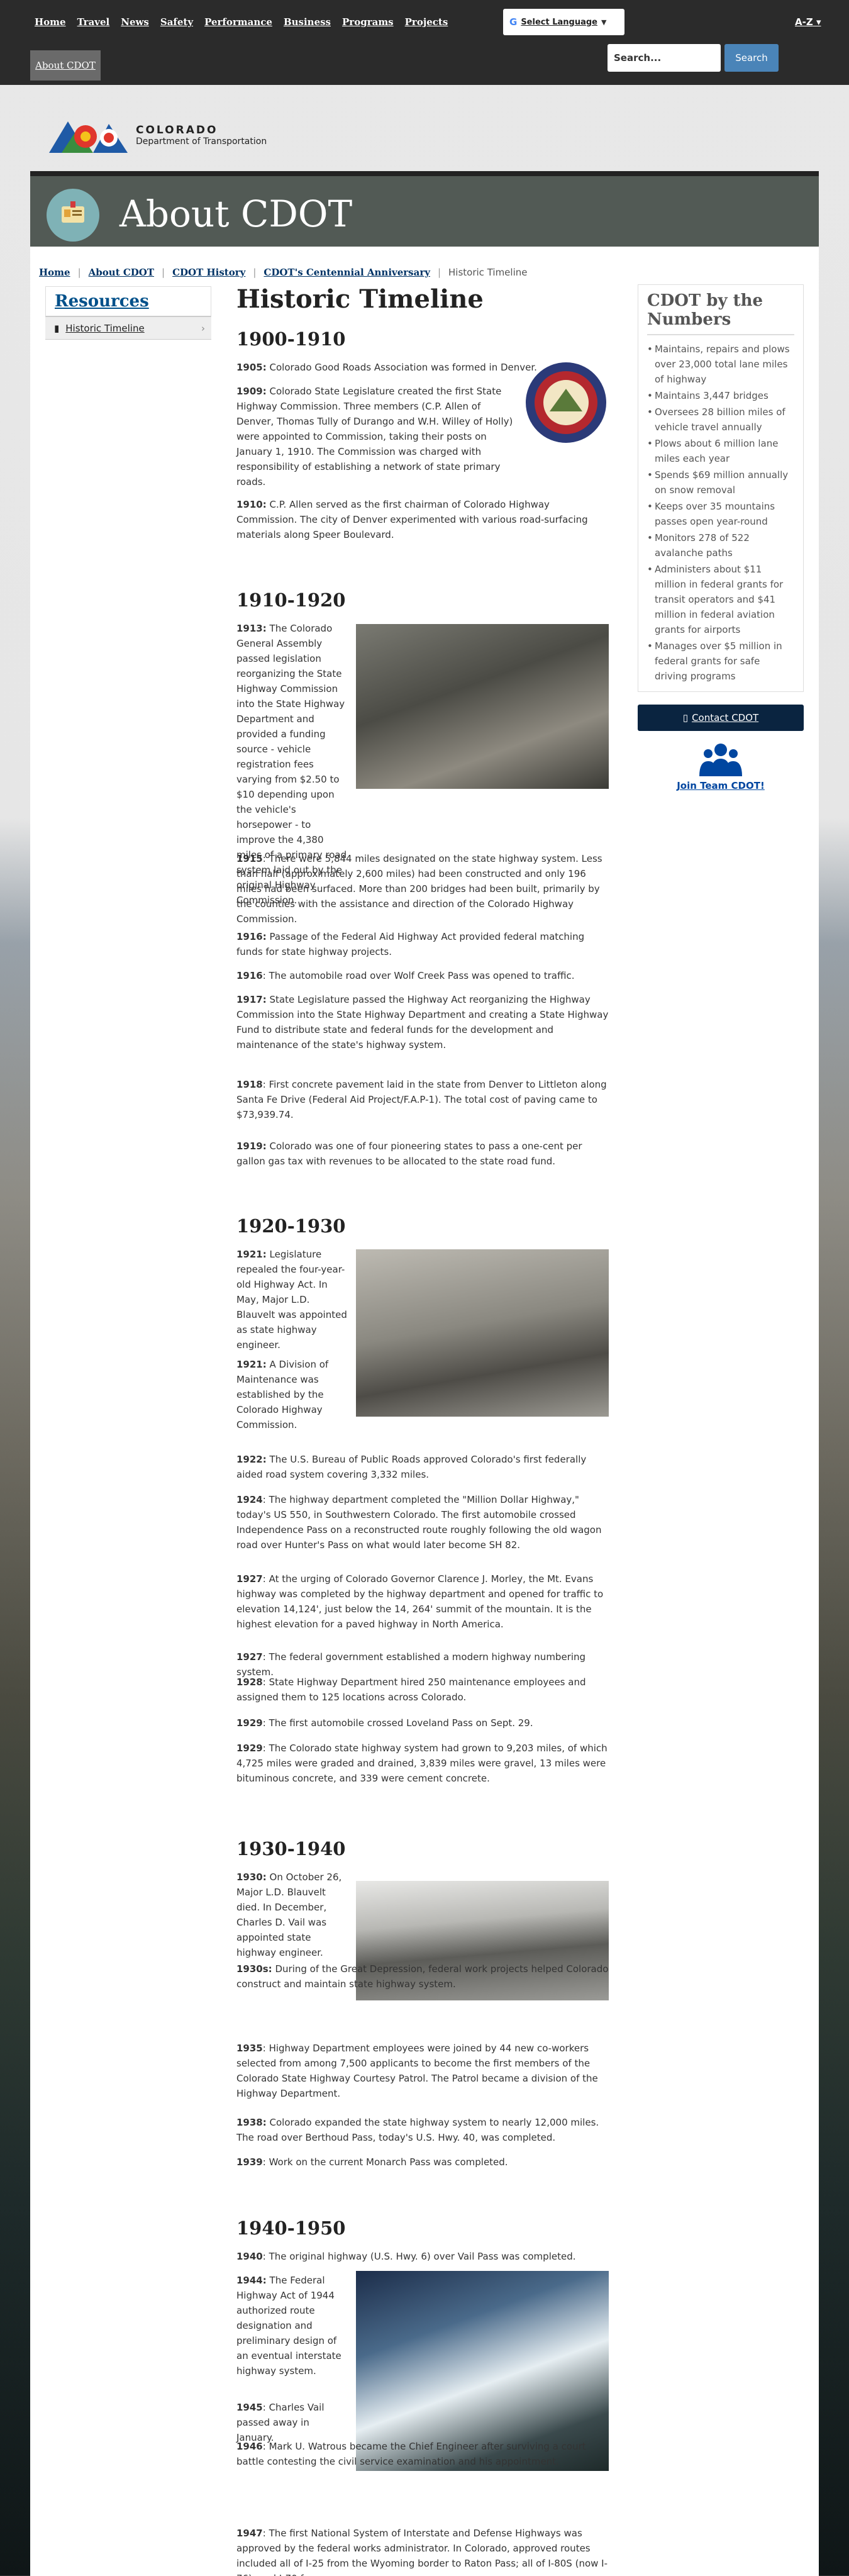 Image resolution: width=849 pixels, height=2576 pixels. What do you see at coordinates (249, 858) in the screenshot?
I see `entry-year: 1915` at bounding box center [249, 858].